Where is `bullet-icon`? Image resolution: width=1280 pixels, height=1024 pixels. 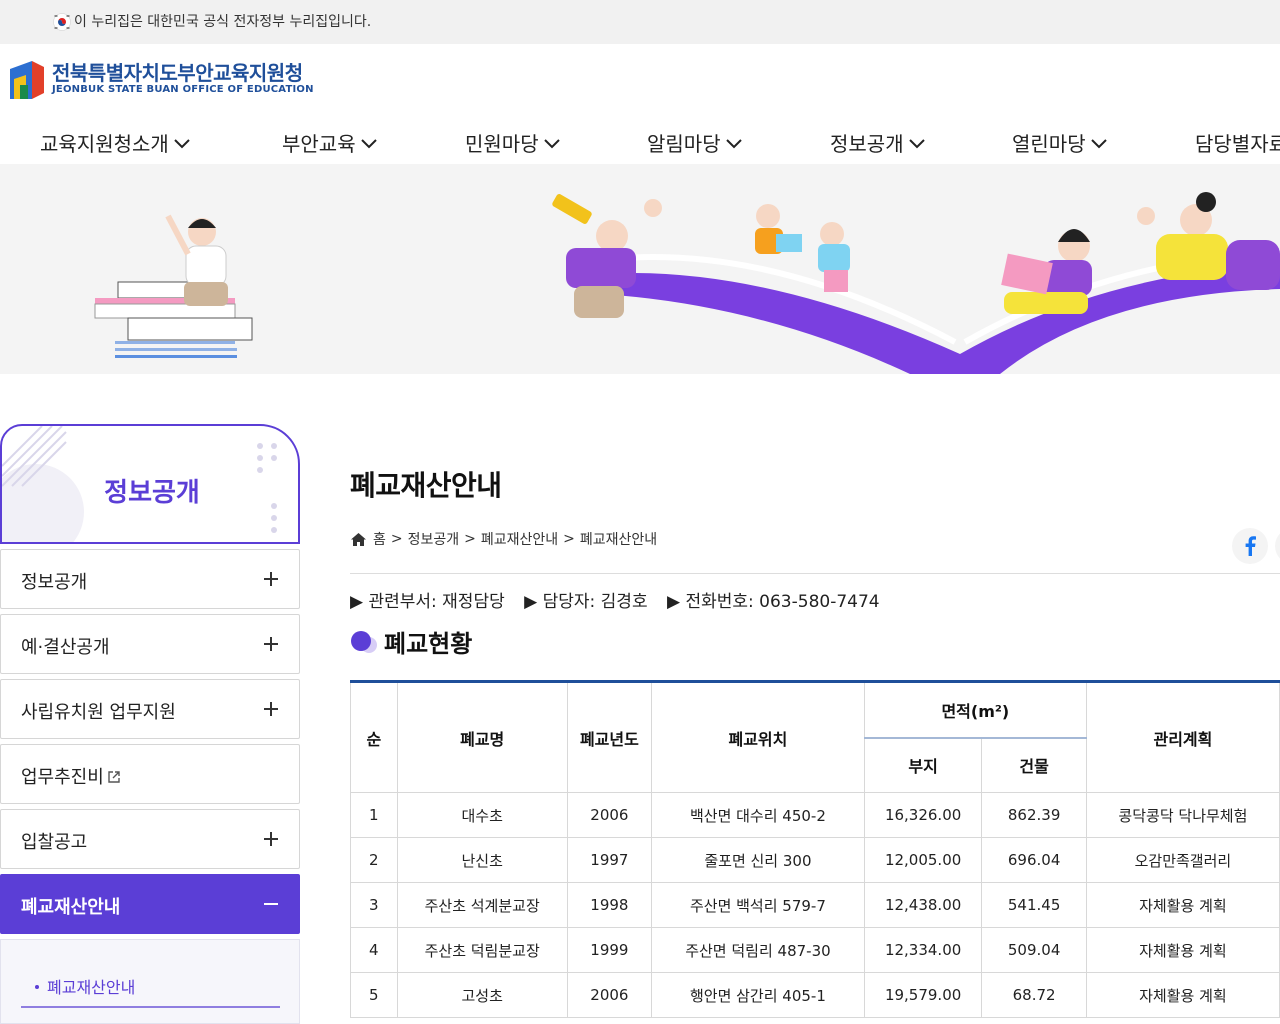
bullet-icon is located at coordinates (37, 986).